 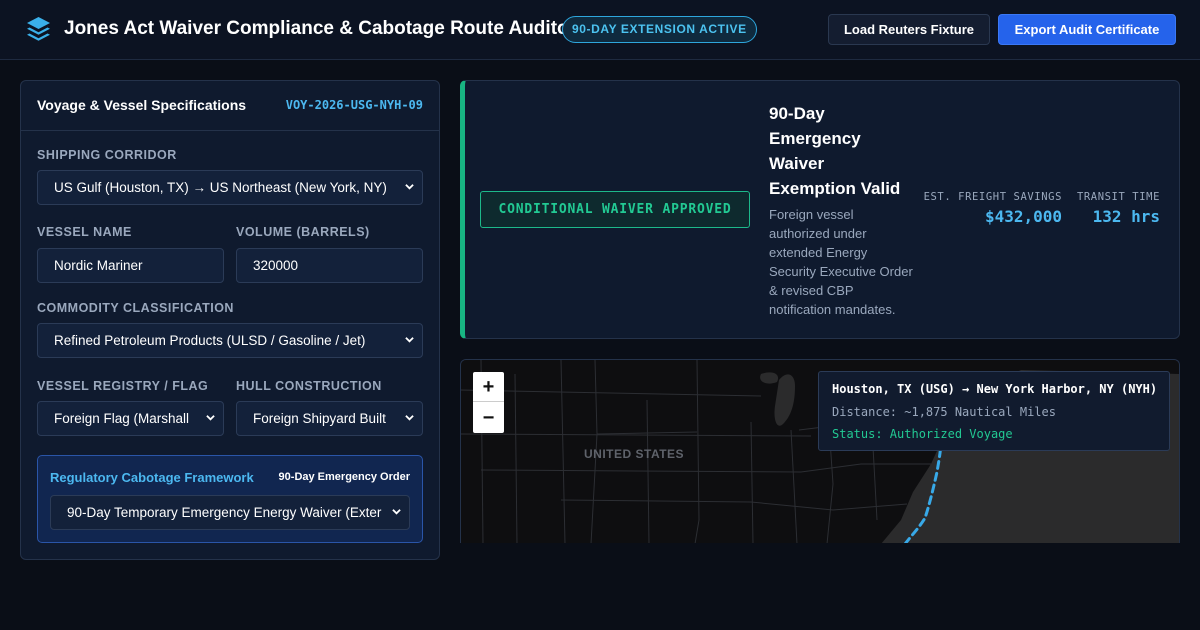 What do you see at coordinates (38, 29) in the screenshot?
I see `layers-icon` at bounding box center [38, 29].